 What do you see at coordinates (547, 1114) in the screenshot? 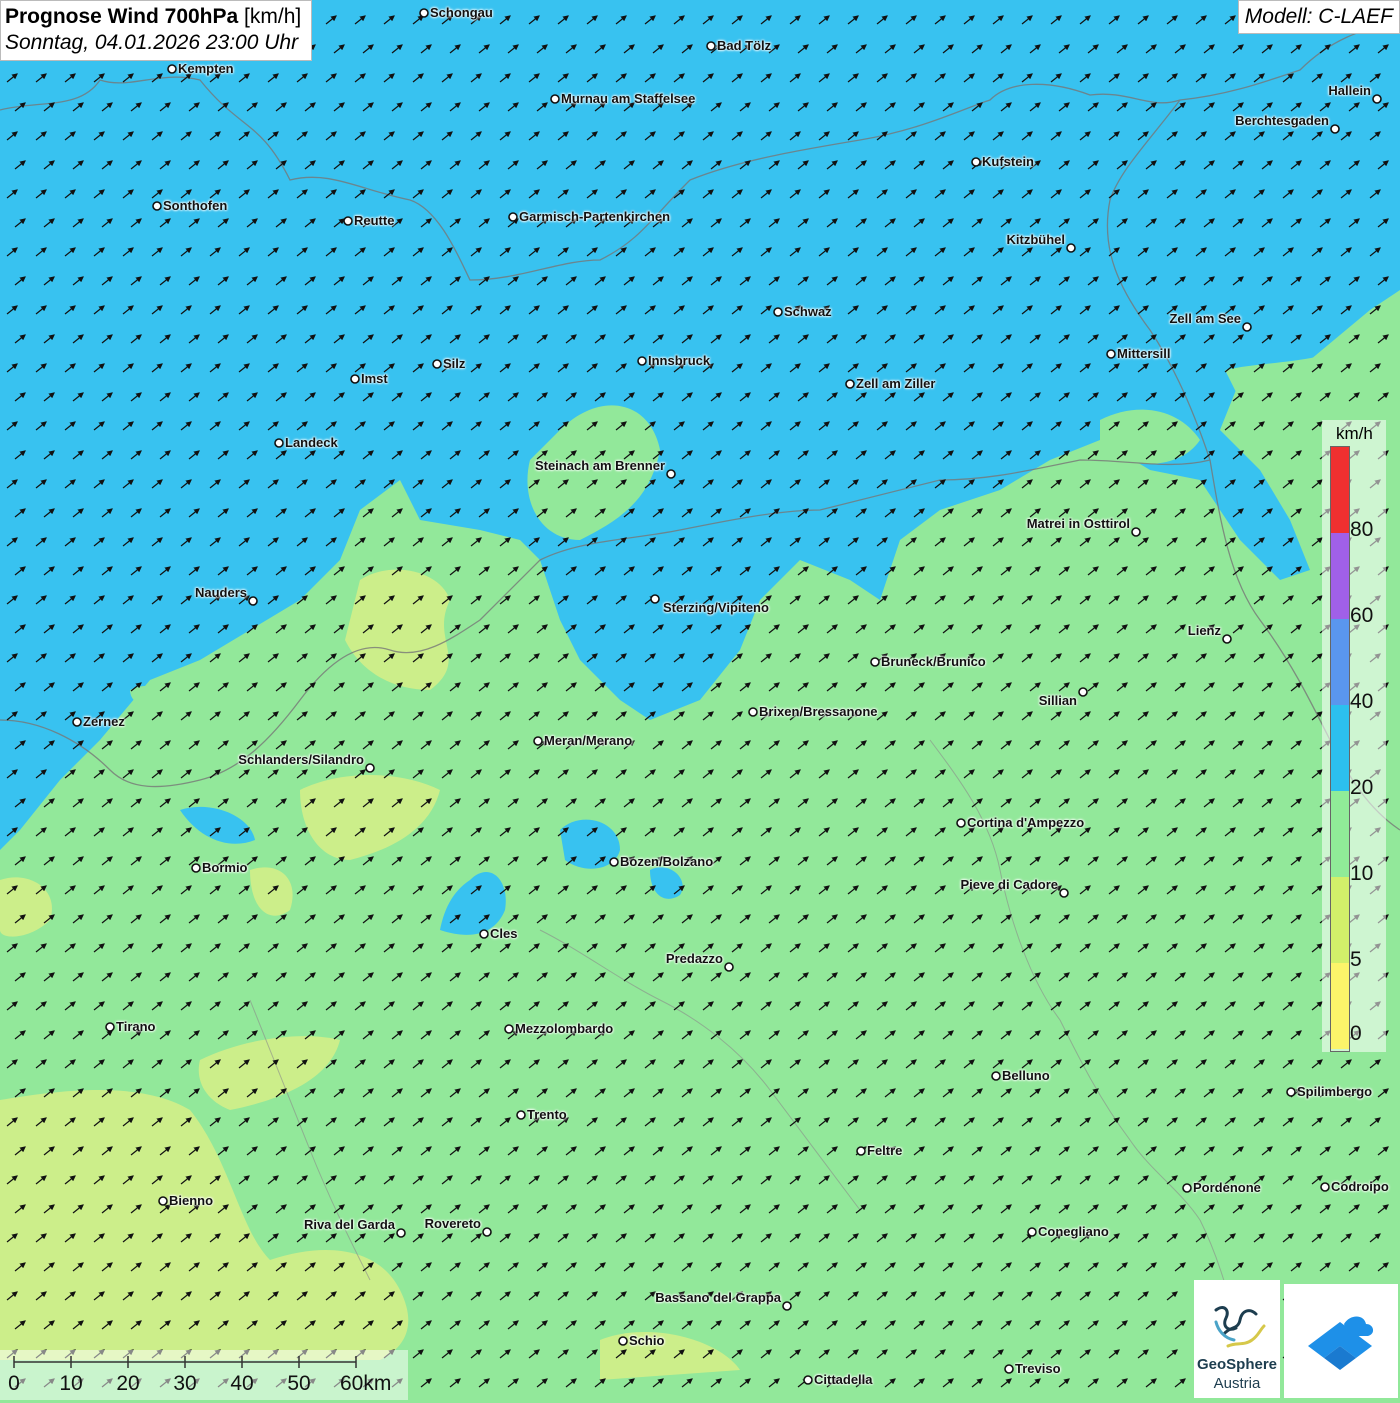
I see `city-label: Trento` at bounding box center [547, 1114].